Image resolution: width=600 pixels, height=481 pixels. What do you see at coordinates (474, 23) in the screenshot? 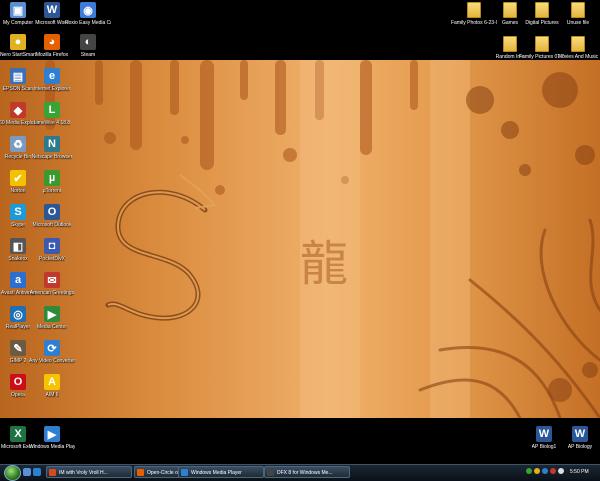
I see `desktop-icon-family-photos-6-23-07: Family Photos 6-23-07` at bounding box center [474, 23].